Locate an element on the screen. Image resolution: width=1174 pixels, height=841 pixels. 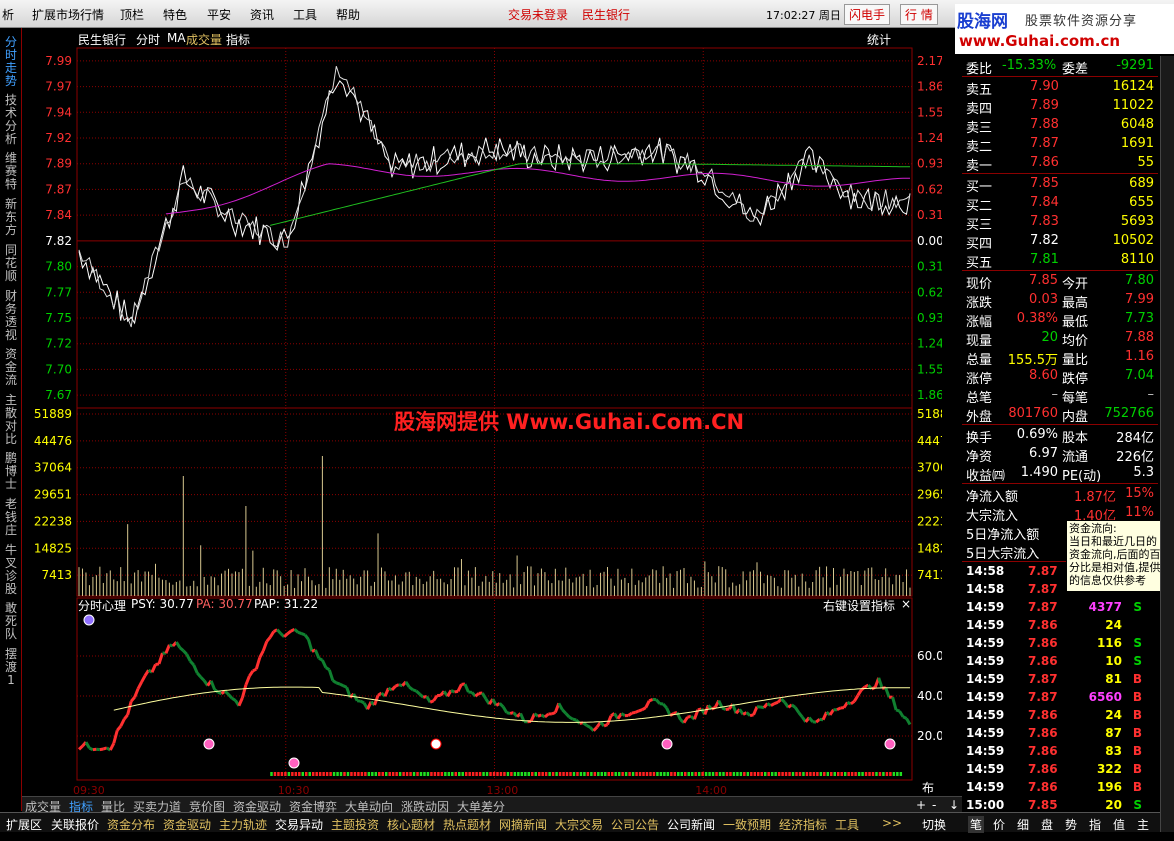
menu-item-tools: 工具 is located at coordinates (305, 14).